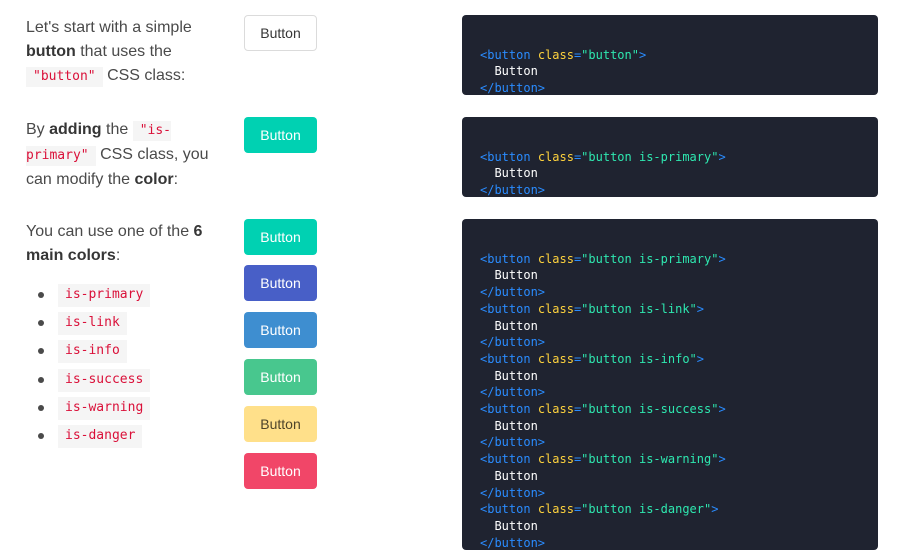  I want to click on bold-adding: adding, so click(75, 129).